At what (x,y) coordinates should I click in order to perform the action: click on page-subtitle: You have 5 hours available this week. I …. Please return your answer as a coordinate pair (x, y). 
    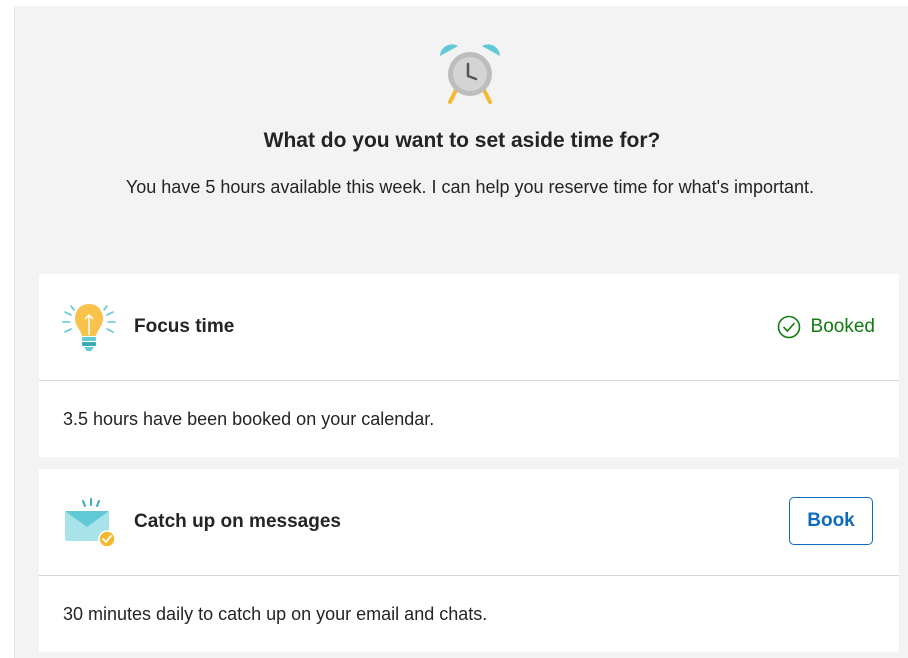
    Looking at the image, I should click on (470, 187).